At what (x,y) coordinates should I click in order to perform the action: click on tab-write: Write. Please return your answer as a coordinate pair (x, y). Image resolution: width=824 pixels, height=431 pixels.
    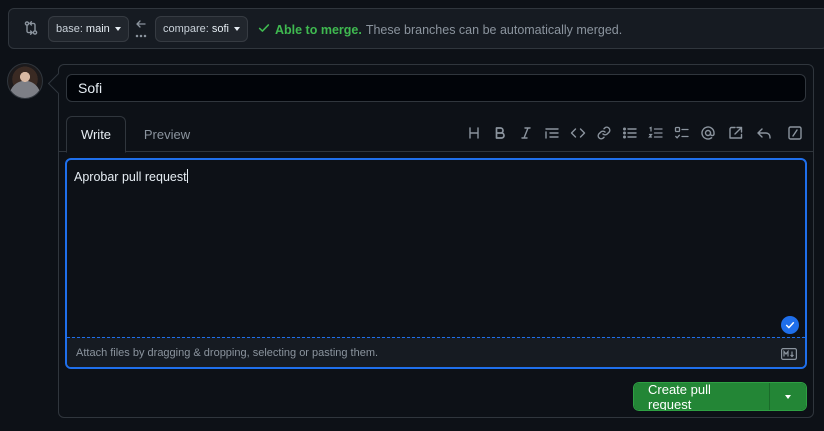
    Looking at the image, I should click on (96, 134).